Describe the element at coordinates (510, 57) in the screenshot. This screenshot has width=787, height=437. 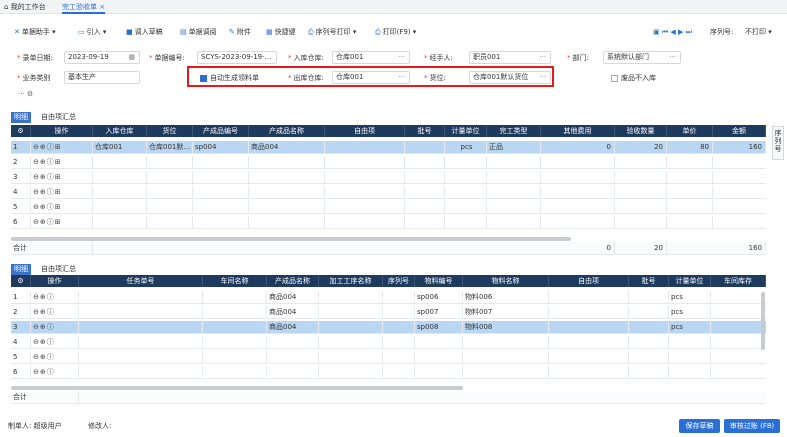
I see `handler-field: 职员001 ···` at that location.